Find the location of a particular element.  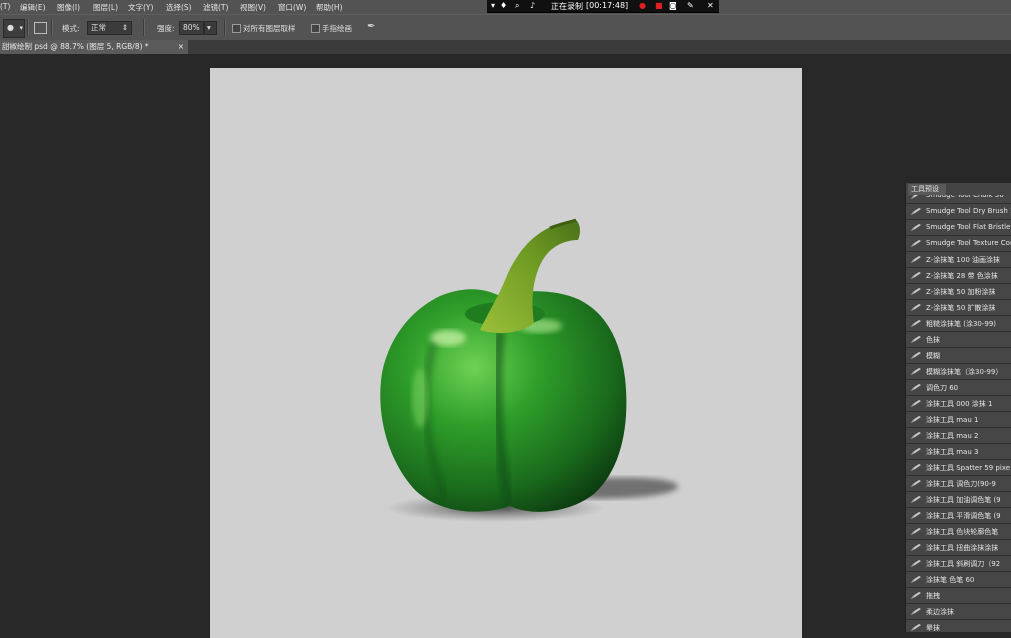

preset-name: Smudge Tool Chalk 36 is located at coordinates (965, 197).